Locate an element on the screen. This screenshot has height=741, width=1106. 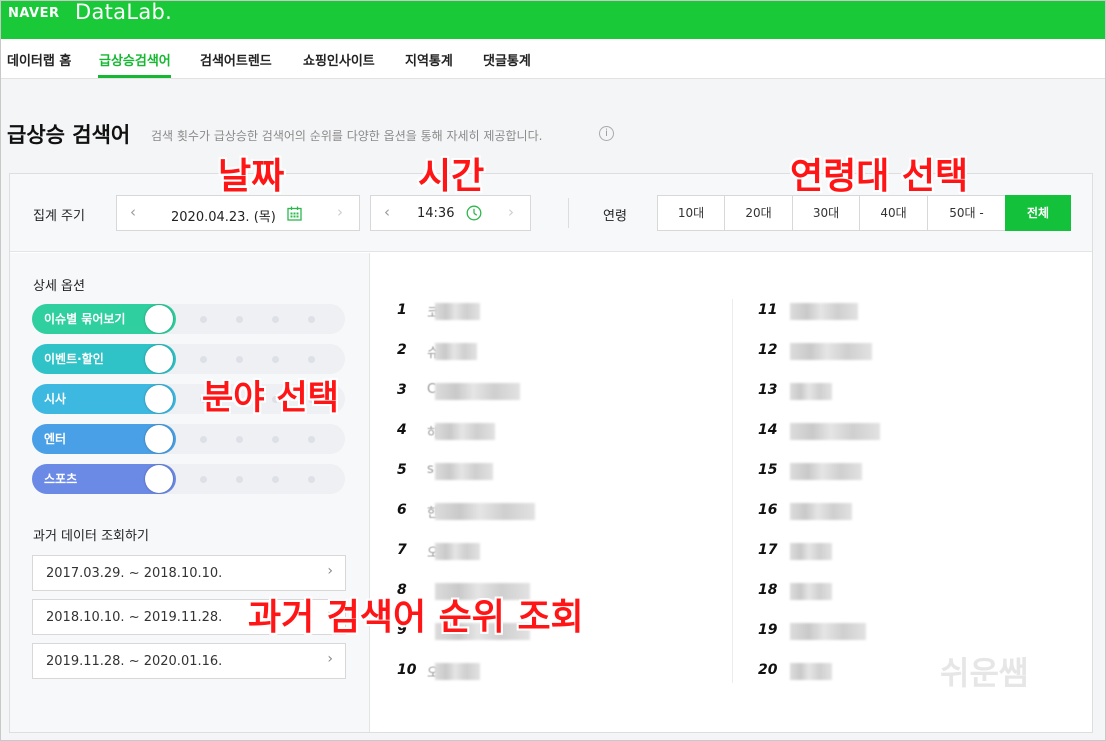
age-button-all: 전체 is located at coordinates (1038, 213).